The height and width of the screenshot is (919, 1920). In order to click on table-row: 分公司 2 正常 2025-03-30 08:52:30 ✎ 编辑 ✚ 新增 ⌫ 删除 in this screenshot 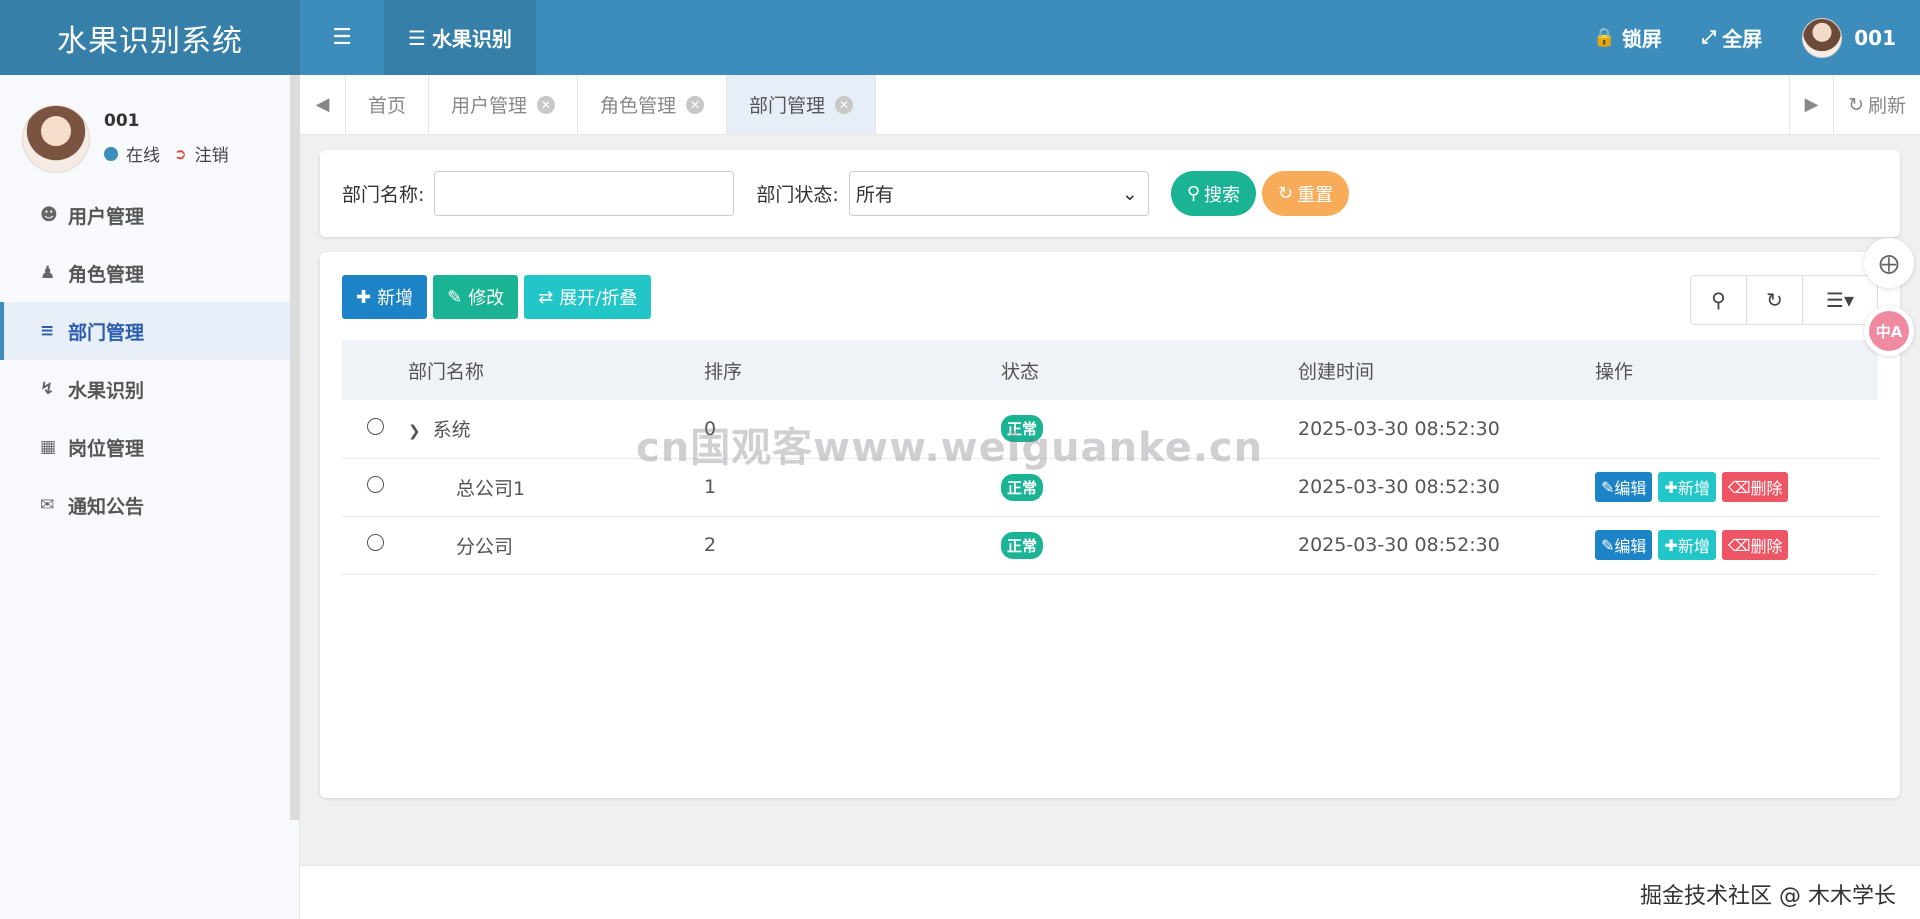, I will do `click(1110, 545)`.